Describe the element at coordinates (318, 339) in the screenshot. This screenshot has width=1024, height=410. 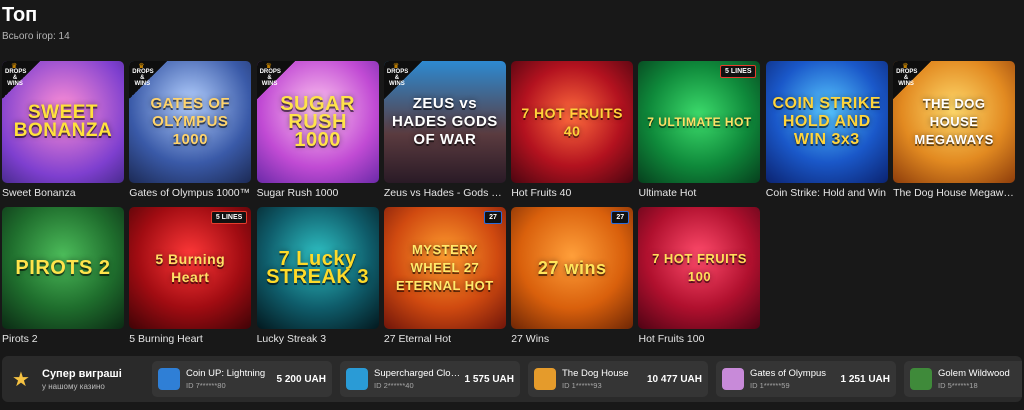
I see `game-name: Lucky Streak 3` at that location.